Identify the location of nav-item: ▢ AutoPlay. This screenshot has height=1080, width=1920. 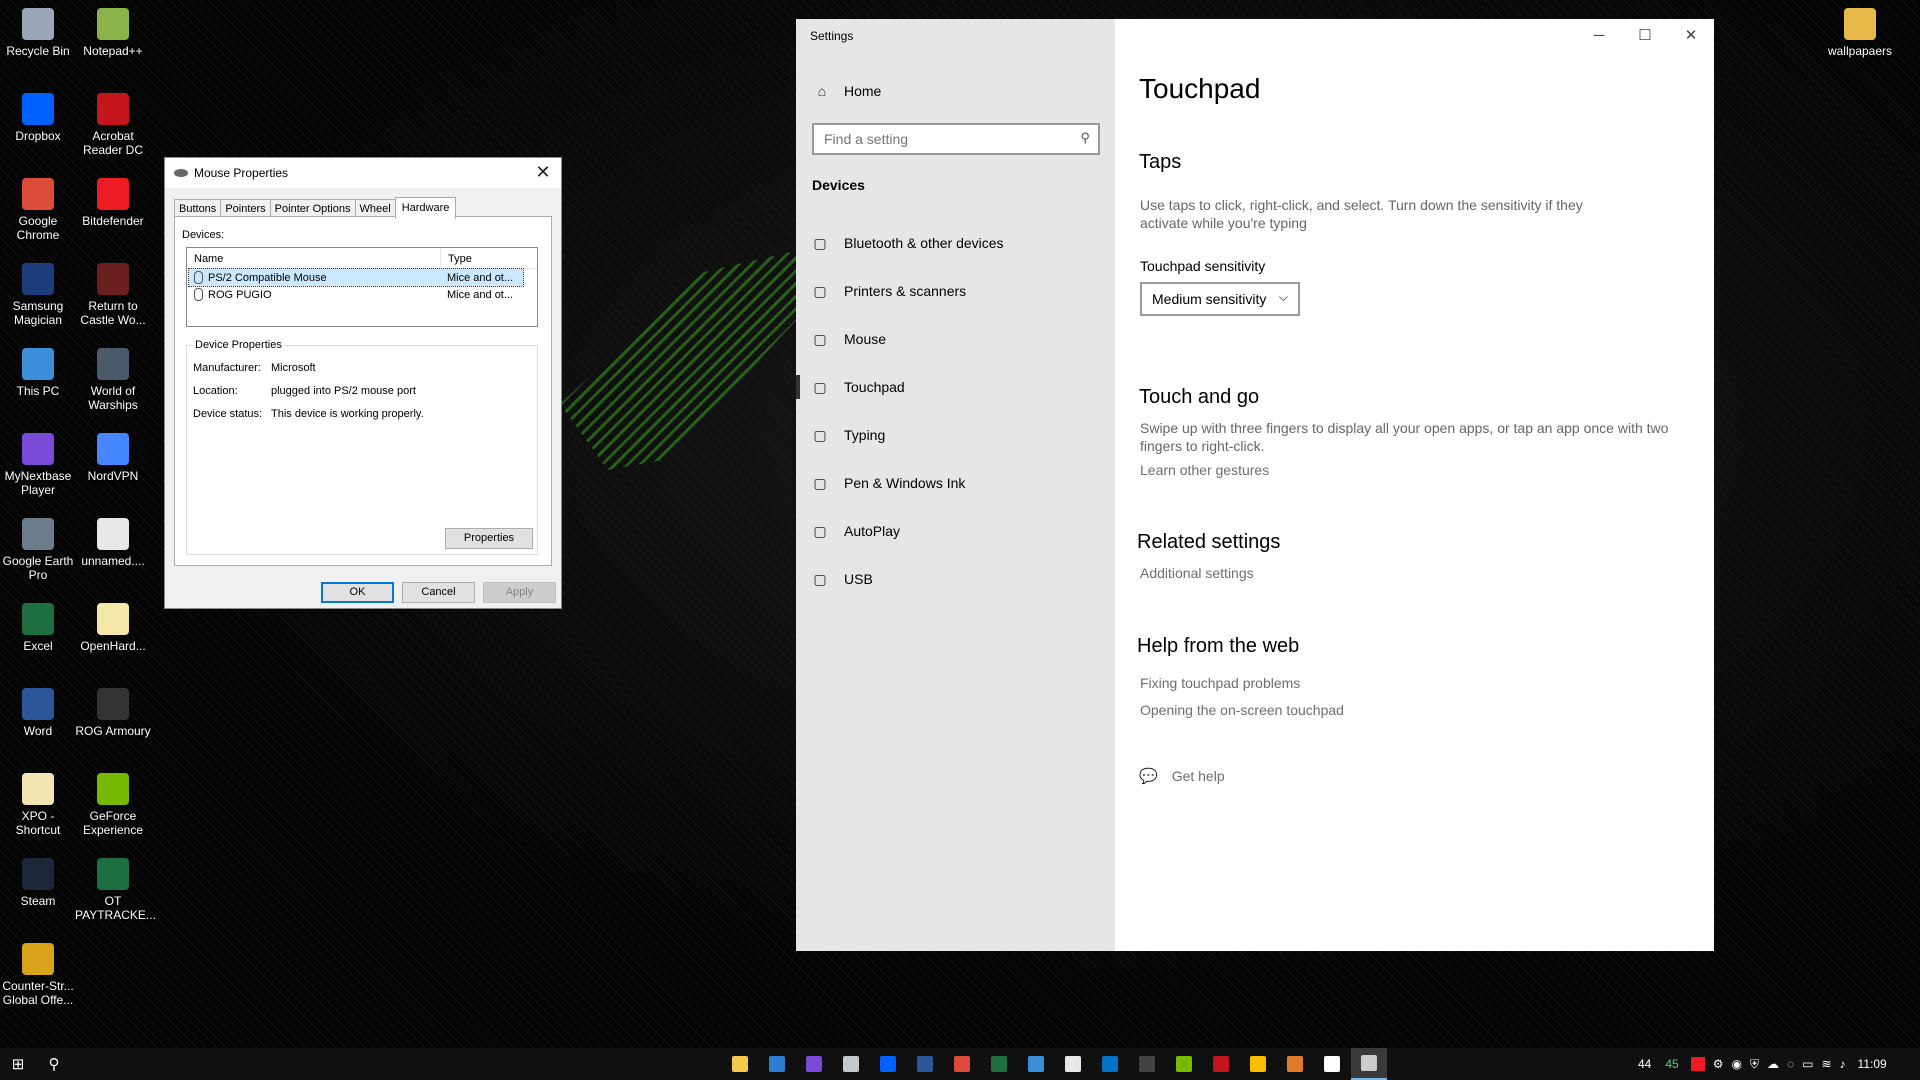
(955, 531).